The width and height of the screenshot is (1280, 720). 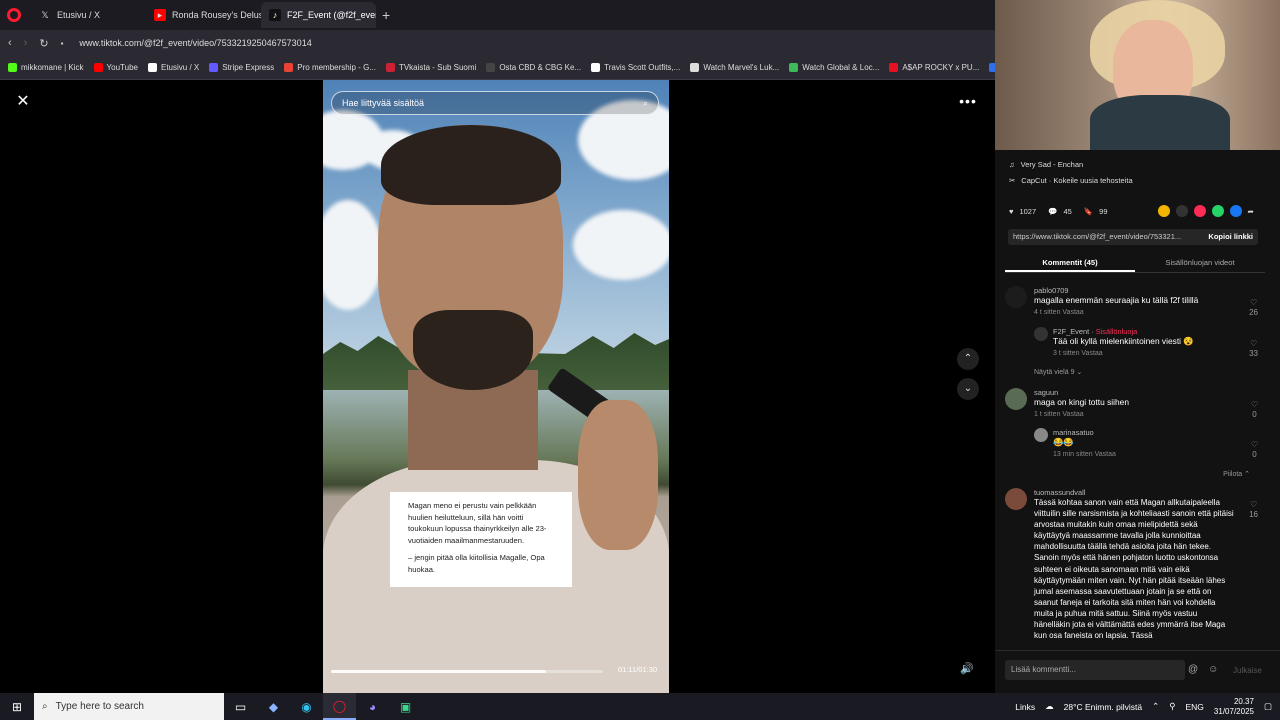 I want to click on coin-icon, so click(x=1163, y=211).